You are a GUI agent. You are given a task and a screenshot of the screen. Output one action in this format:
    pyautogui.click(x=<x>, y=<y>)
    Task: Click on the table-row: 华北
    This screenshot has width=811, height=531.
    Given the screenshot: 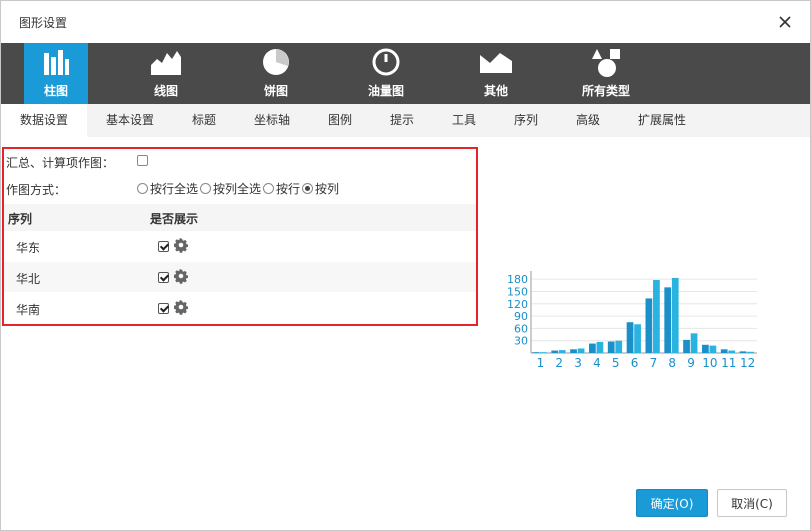 What is the action you would take?
    pyautogui.click(x=240, y=277)
    